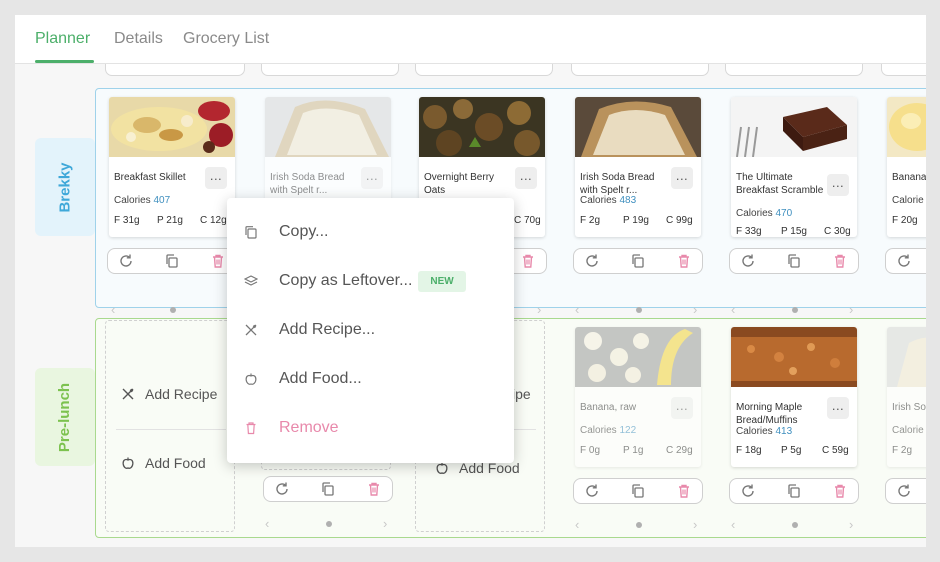  Describe the element at coordinates (226, 39) in the screenshot. I see `tab-grocery-list: Grocery List` at that location.